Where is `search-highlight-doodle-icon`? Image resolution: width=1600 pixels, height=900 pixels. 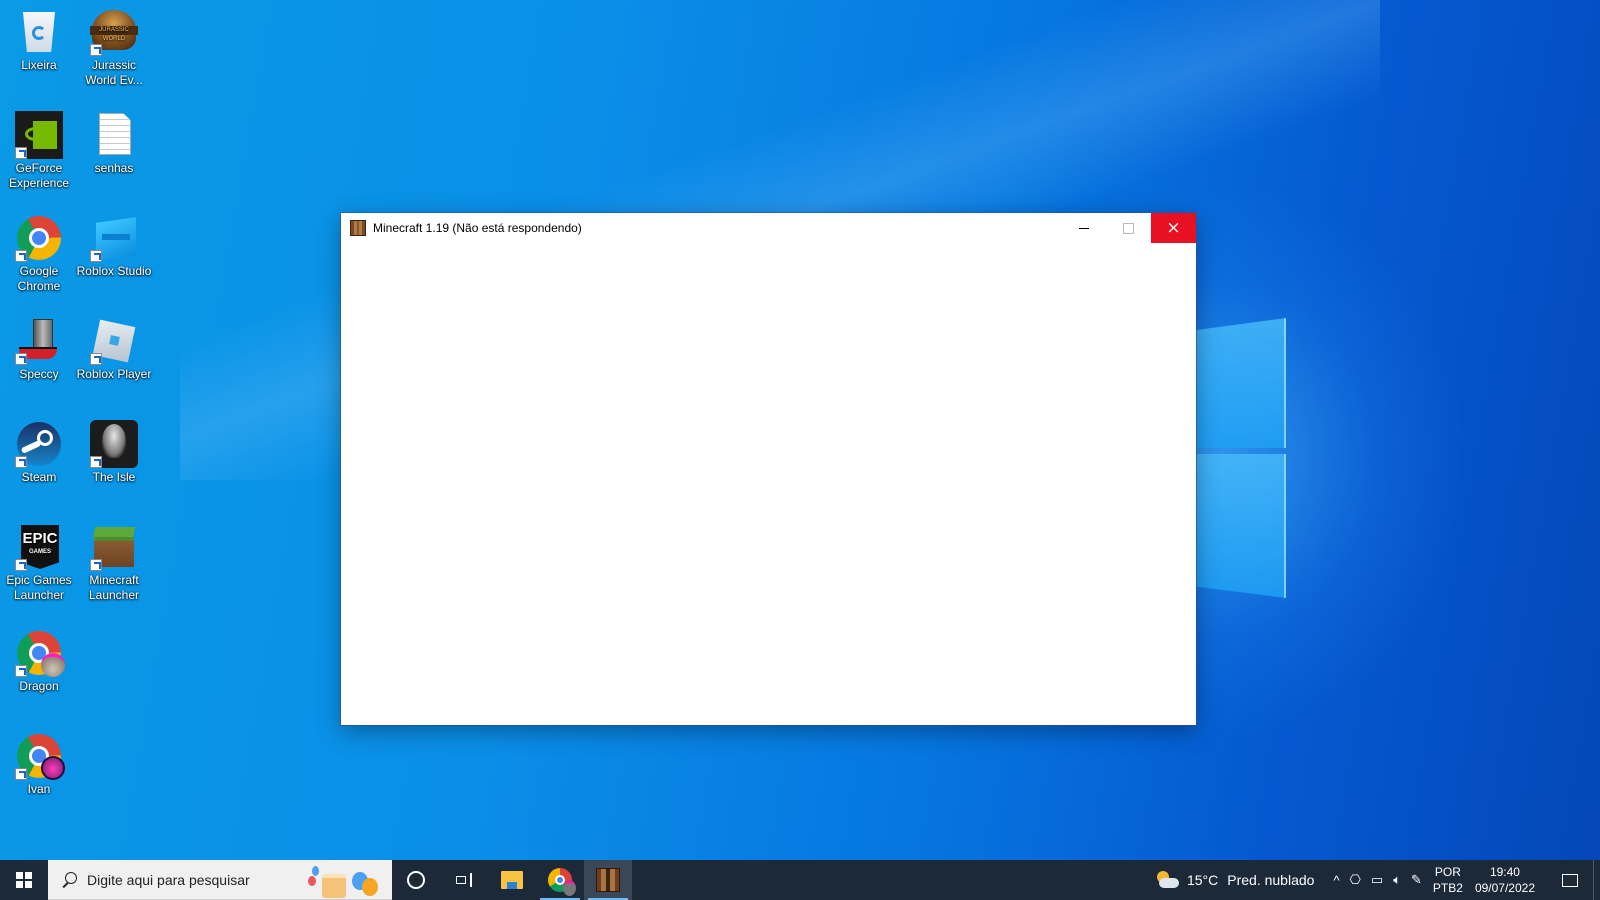
search-highlight-doodle-icon is located at coordinates (346, 882).